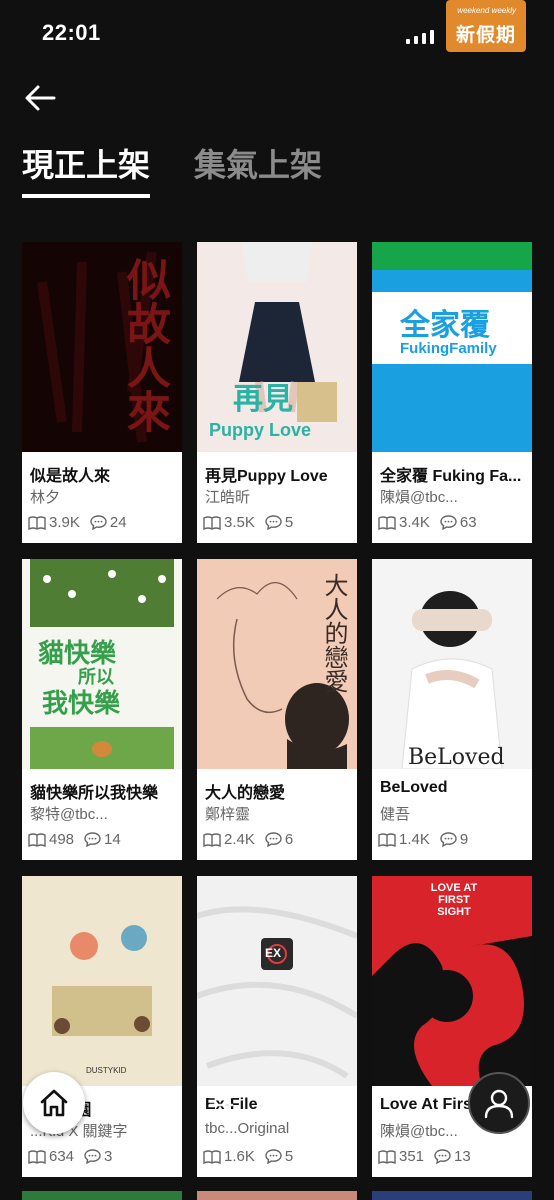  I want to click on cover-text: 再見, so click(263, 399).